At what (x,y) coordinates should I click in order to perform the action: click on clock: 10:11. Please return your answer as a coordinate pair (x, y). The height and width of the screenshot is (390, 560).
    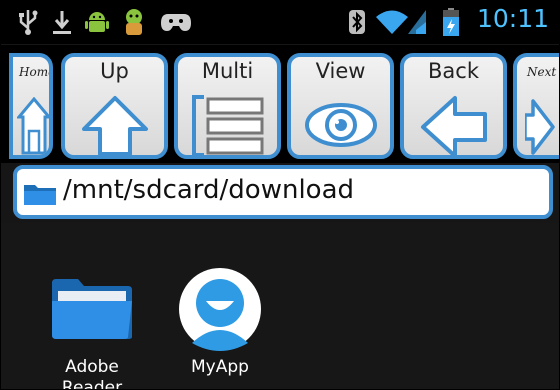
    Looking at the image, I should click on (512, 18).